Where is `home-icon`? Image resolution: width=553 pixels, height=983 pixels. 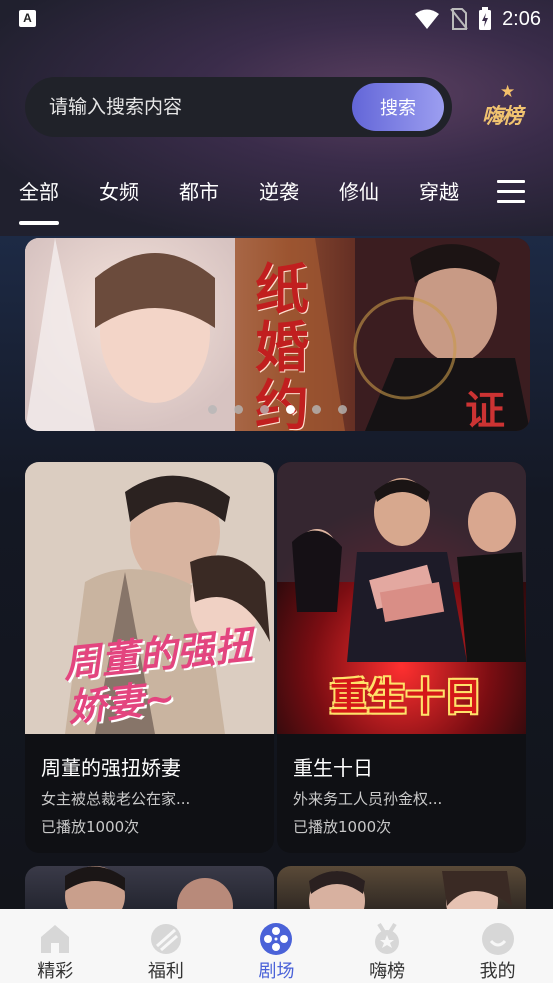 home-icon is located at coordinates (55, 939).